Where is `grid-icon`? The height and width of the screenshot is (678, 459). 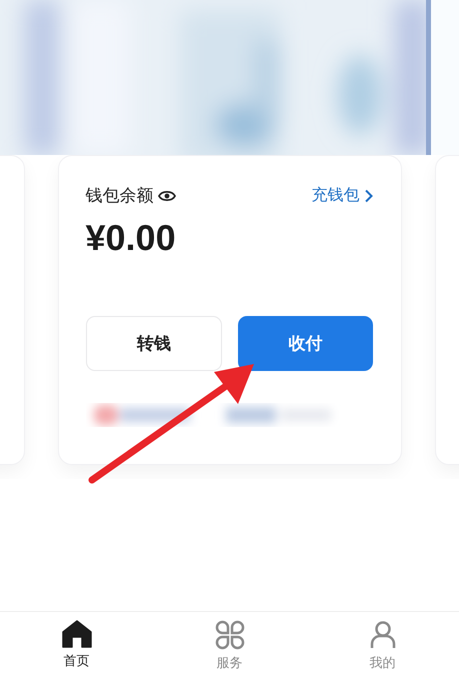 grid-icon is located at coordinates (229, 635).